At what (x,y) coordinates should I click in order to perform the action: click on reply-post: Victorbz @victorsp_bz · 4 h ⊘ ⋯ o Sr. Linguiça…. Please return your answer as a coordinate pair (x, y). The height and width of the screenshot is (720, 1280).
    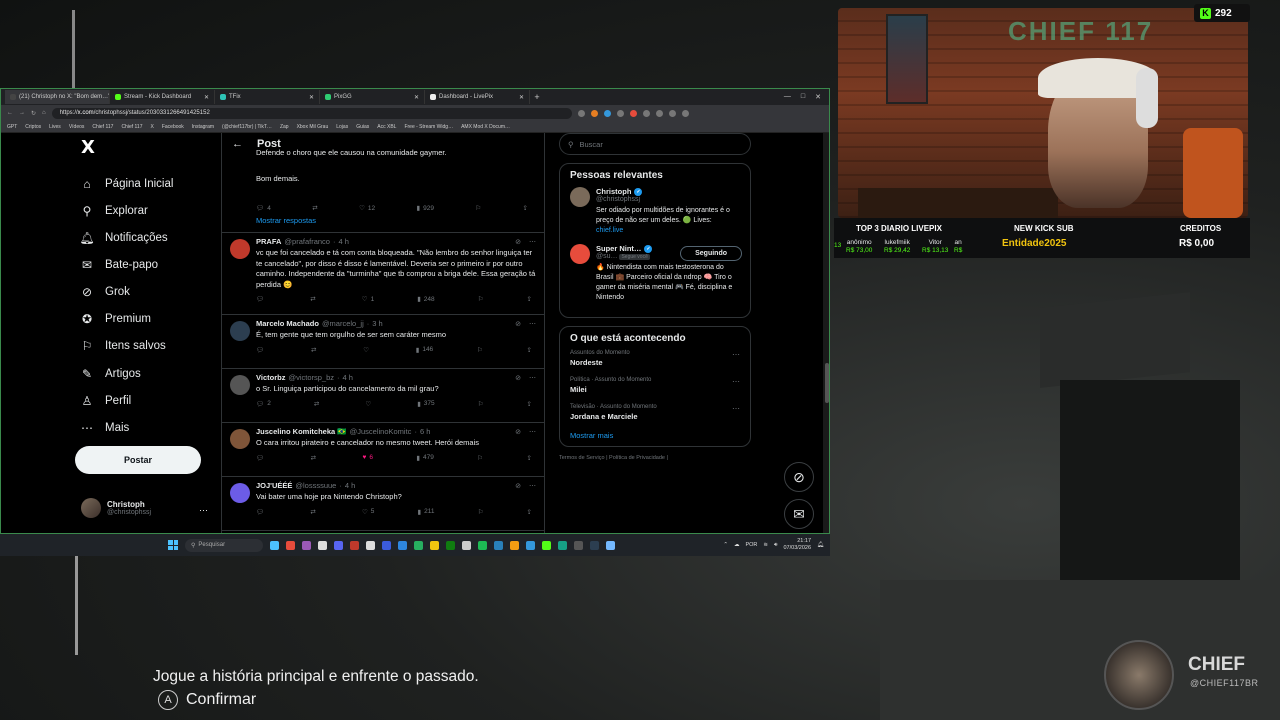
    Looking at the image, I should click on (383, 396).